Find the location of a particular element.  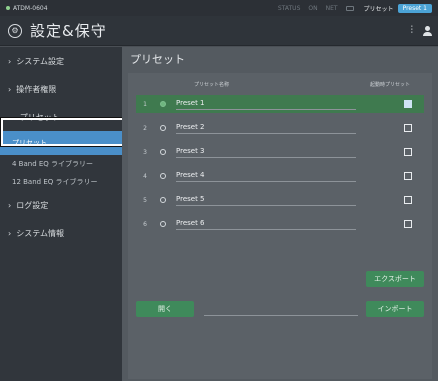

sidebar-item-system-info: › システム情報 is located at coordinates (61, 233).